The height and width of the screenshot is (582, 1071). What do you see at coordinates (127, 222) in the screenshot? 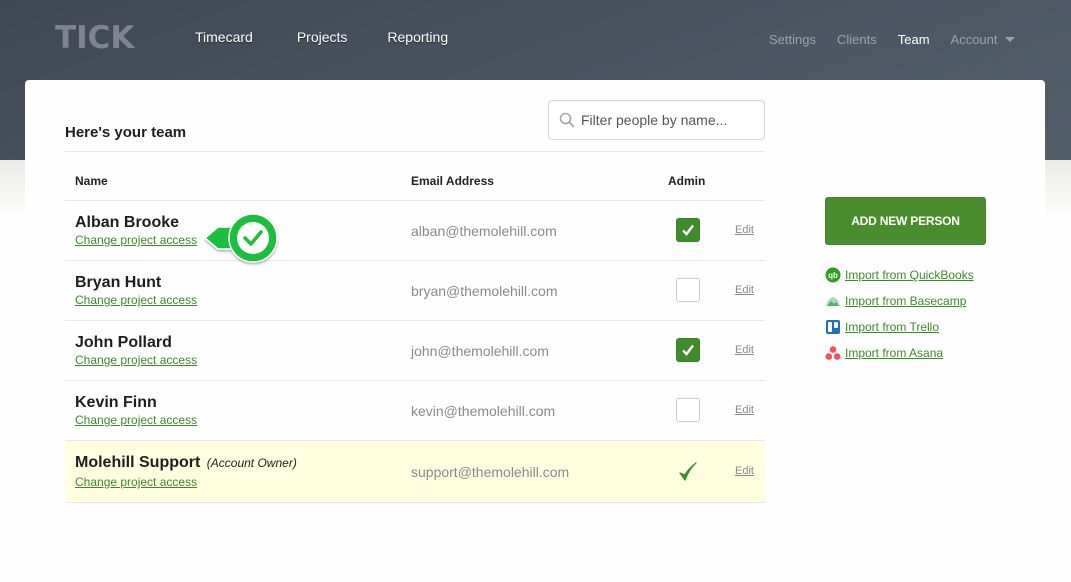
I see `member-name: Alban Brooke` at bounding box center [127, 222].